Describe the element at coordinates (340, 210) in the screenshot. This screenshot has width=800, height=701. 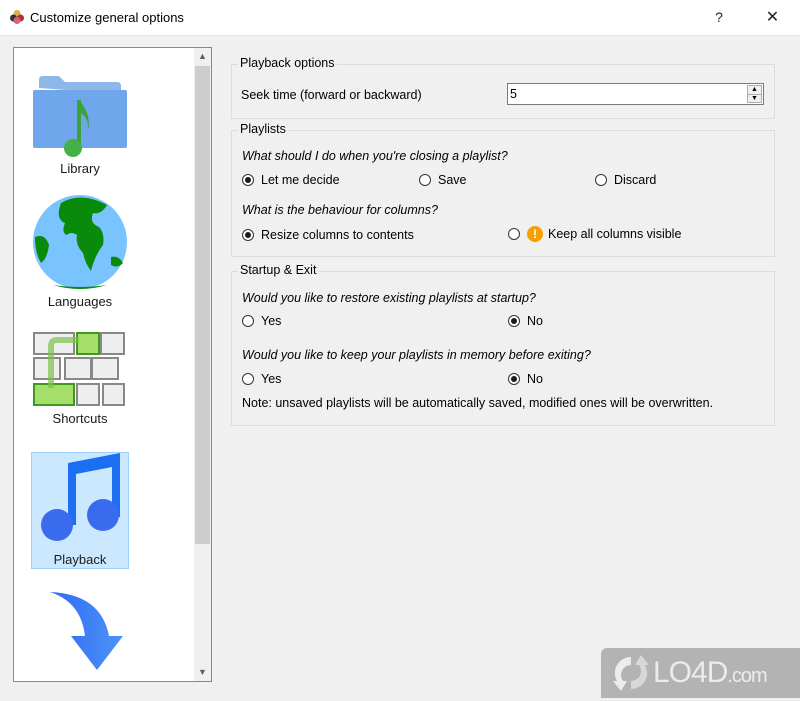
I see `columns-question: What is the behaviour for columns?` at that location.